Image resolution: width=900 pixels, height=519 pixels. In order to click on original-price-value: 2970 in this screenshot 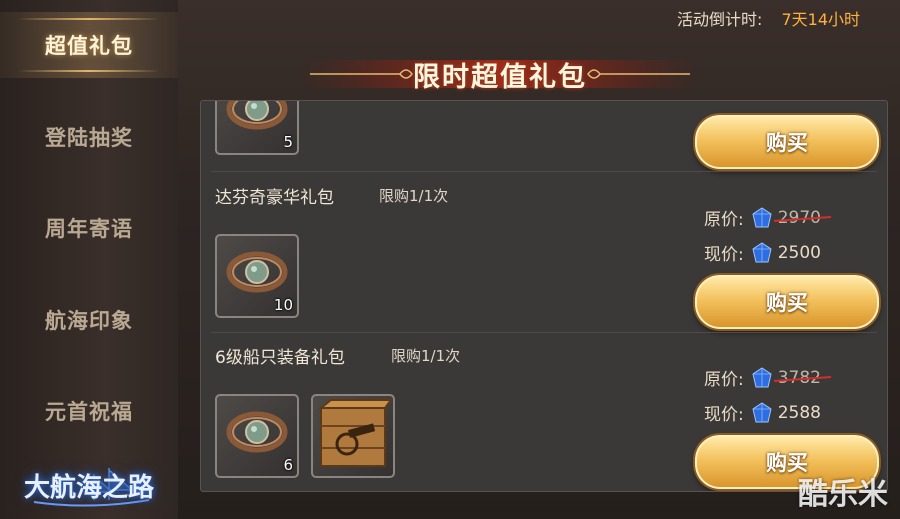, I will do `click(799, 217)`.